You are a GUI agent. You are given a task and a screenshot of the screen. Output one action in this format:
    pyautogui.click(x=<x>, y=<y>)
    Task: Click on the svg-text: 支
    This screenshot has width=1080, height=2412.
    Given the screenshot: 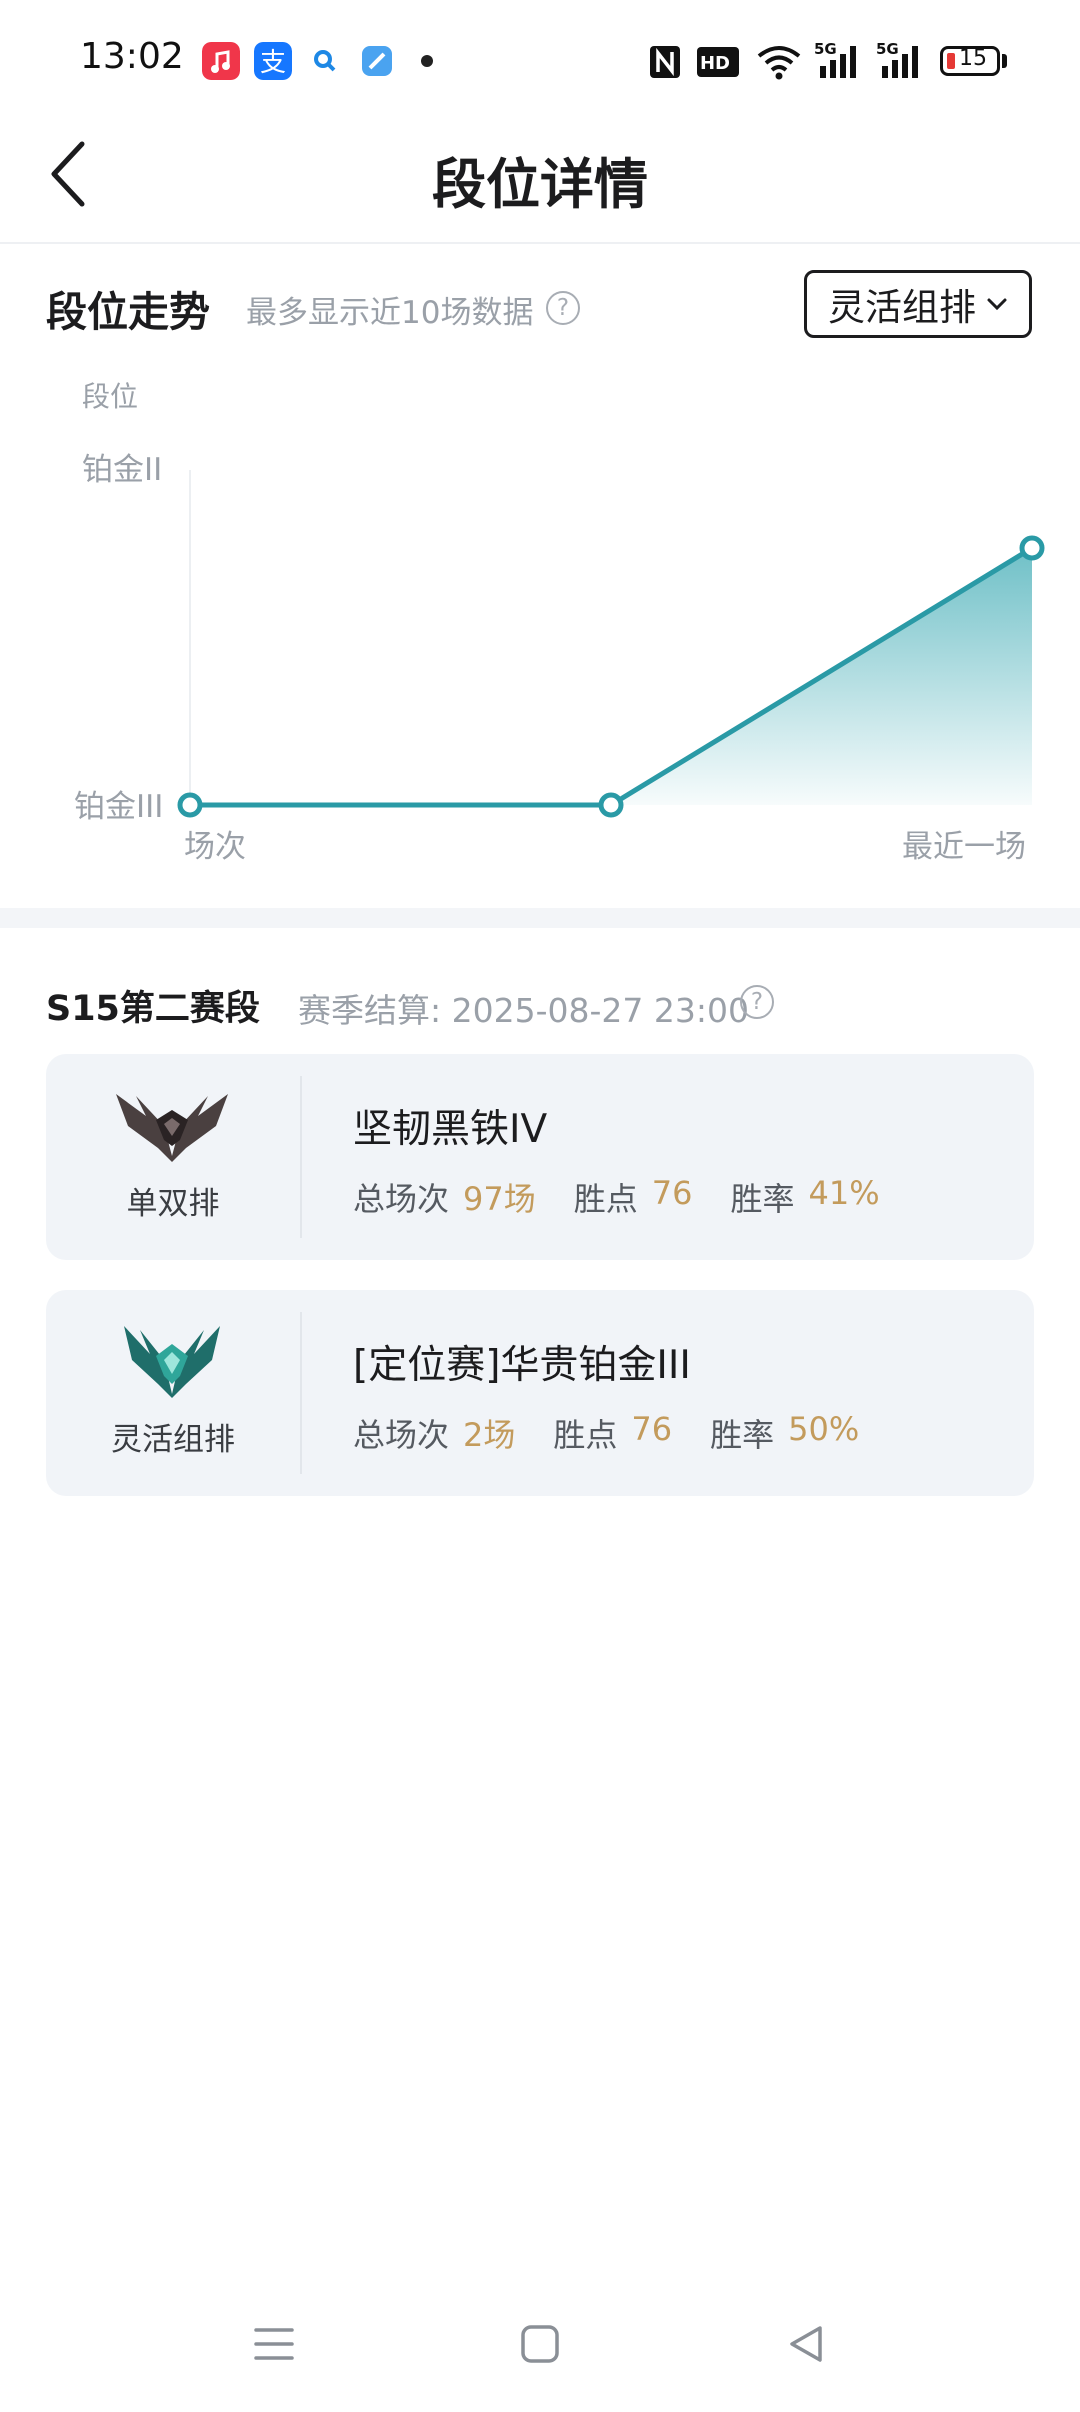 What is the action you would take?
    pyautogui.click(x=273, y=63)
    